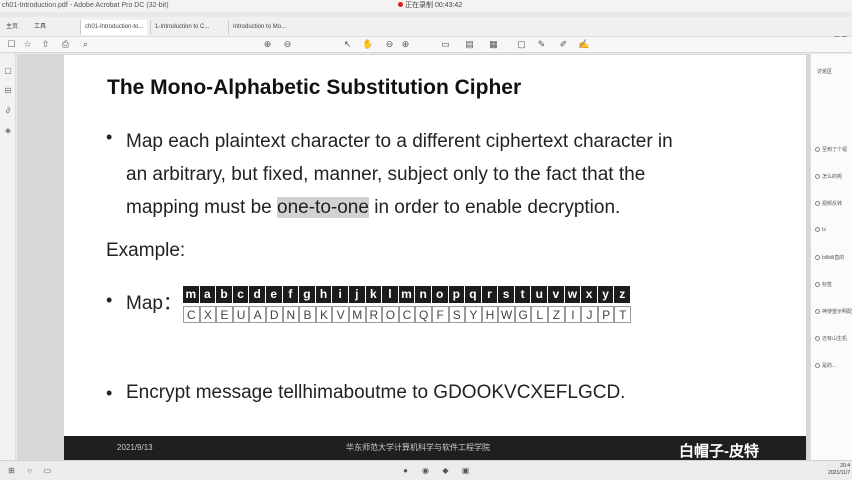  What do you see at coordinates (839, 470) in the screenshot?
I see `system-clock: 20:4 2021/11/7` at bounding box center [839, 470].